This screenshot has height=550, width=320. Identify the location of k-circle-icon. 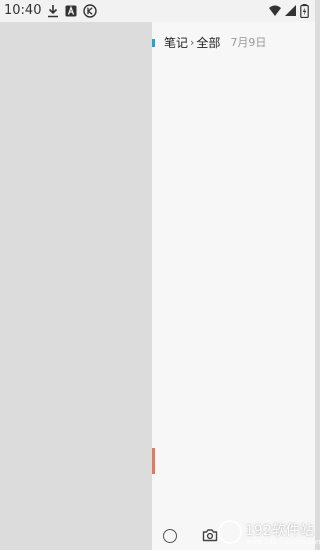
(90, 11).